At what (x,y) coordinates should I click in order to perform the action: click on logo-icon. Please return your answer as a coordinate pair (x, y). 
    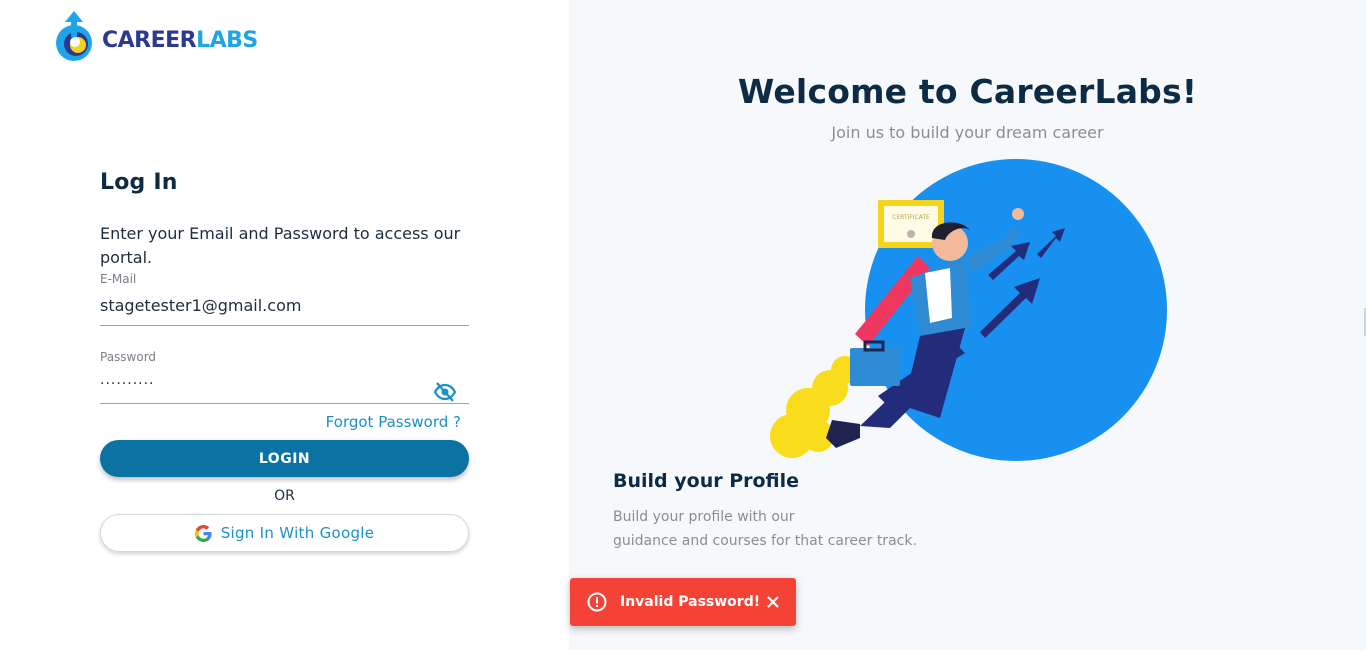
    Looking at the image, I should click on (74, 36).